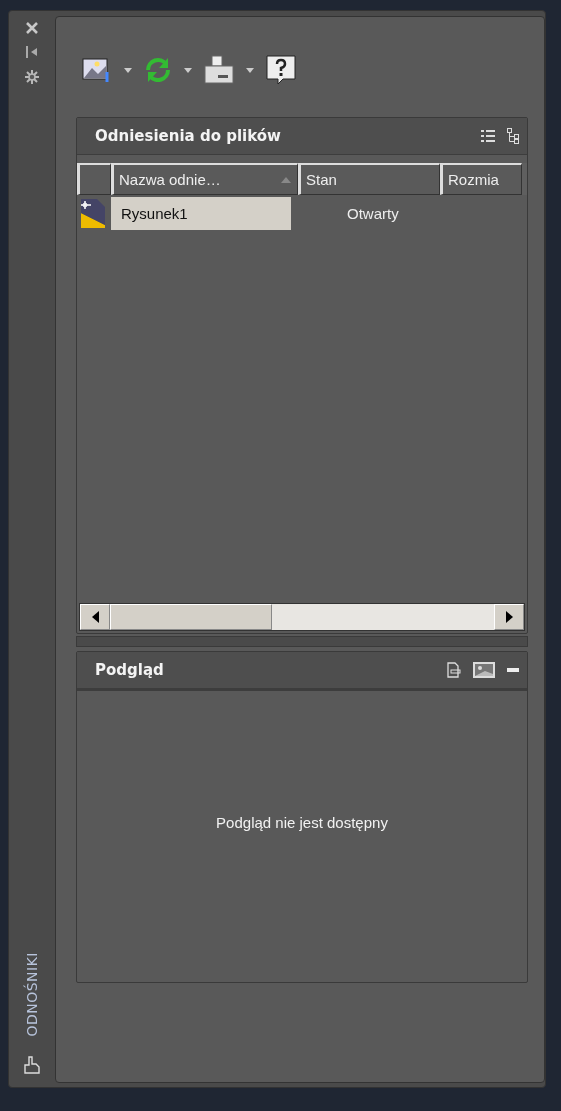 The height and width of the screenshot is (1111, 561). What do you see at coordinates (97, 70) in the screenshot?
I see `attach-image-icon` at bounding box center [97, 70].